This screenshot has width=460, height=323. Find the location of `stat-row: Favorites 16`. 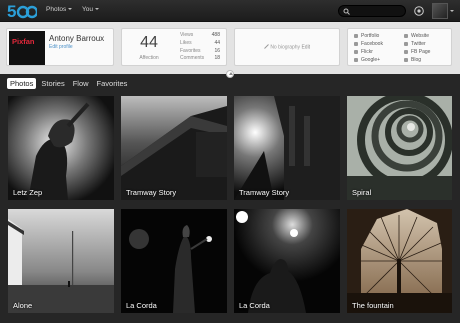

stat-row: Favorites 16 is located at coordinates (200, 52).